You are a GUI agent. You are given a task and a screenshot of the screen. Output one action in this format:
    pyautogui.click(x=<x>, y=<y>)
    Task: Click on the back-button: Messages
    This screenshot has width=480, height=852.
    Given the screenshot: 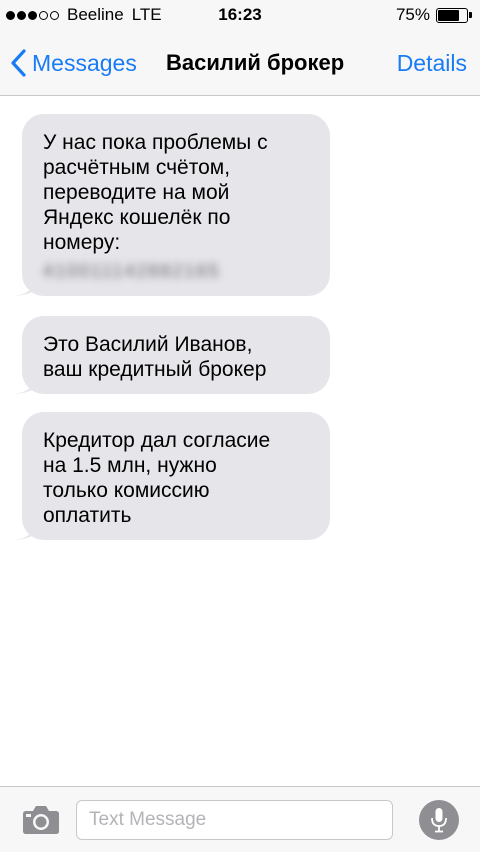 What is the action you would take?
    pyautogui.click(x=73, y=63)
    